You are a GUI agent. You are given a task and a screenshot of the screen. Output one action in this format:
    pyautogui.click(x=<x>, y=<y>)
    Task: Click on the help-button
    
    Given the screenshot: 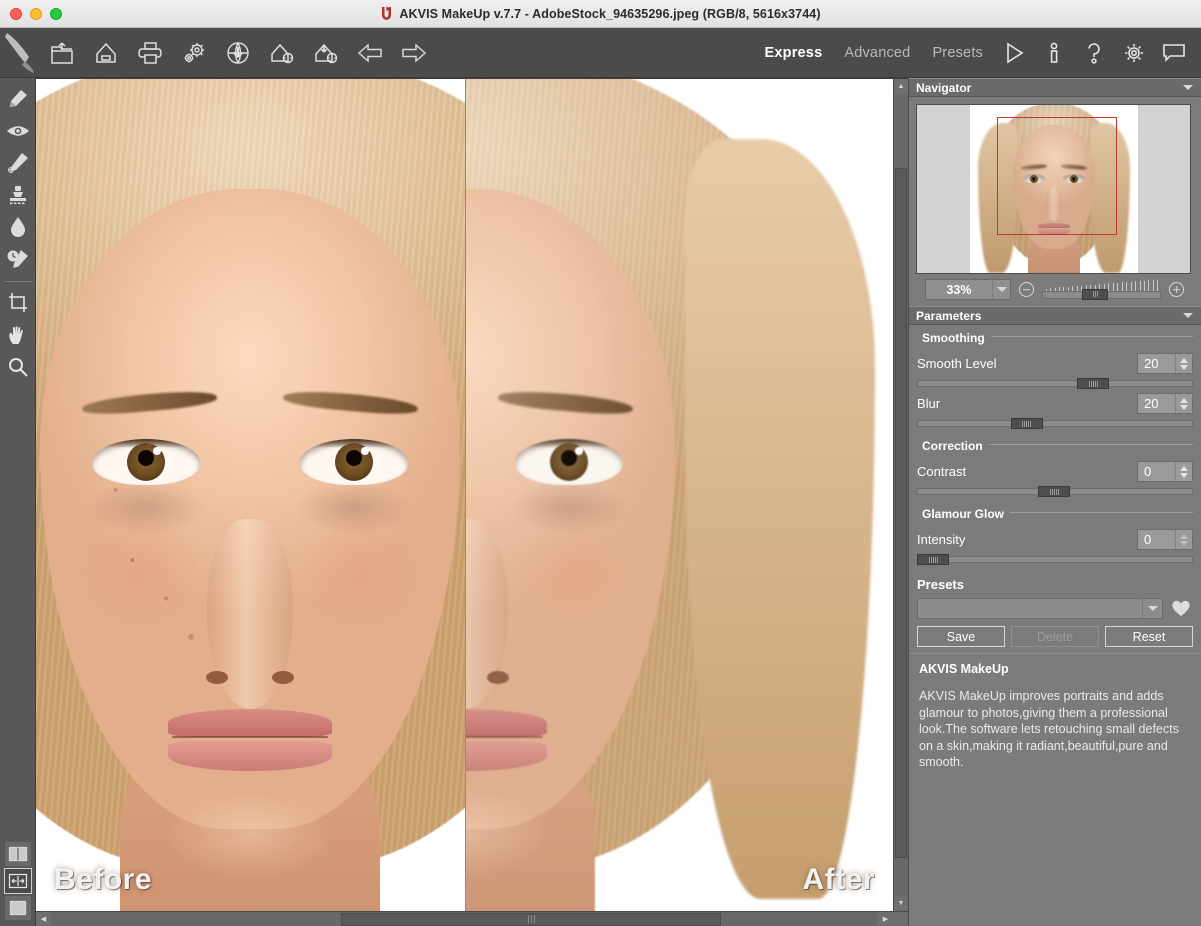 What is the action you would take?
    pyautogui.click(x=1094, y=53)
    